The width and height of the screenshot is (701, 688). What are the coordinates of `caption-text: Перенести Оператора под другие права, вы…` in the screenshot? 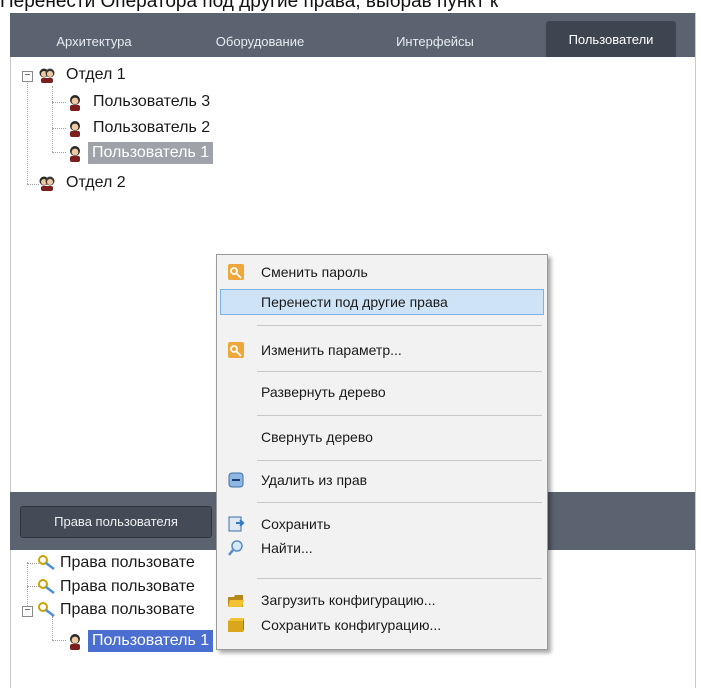 It's located at (249, 6).